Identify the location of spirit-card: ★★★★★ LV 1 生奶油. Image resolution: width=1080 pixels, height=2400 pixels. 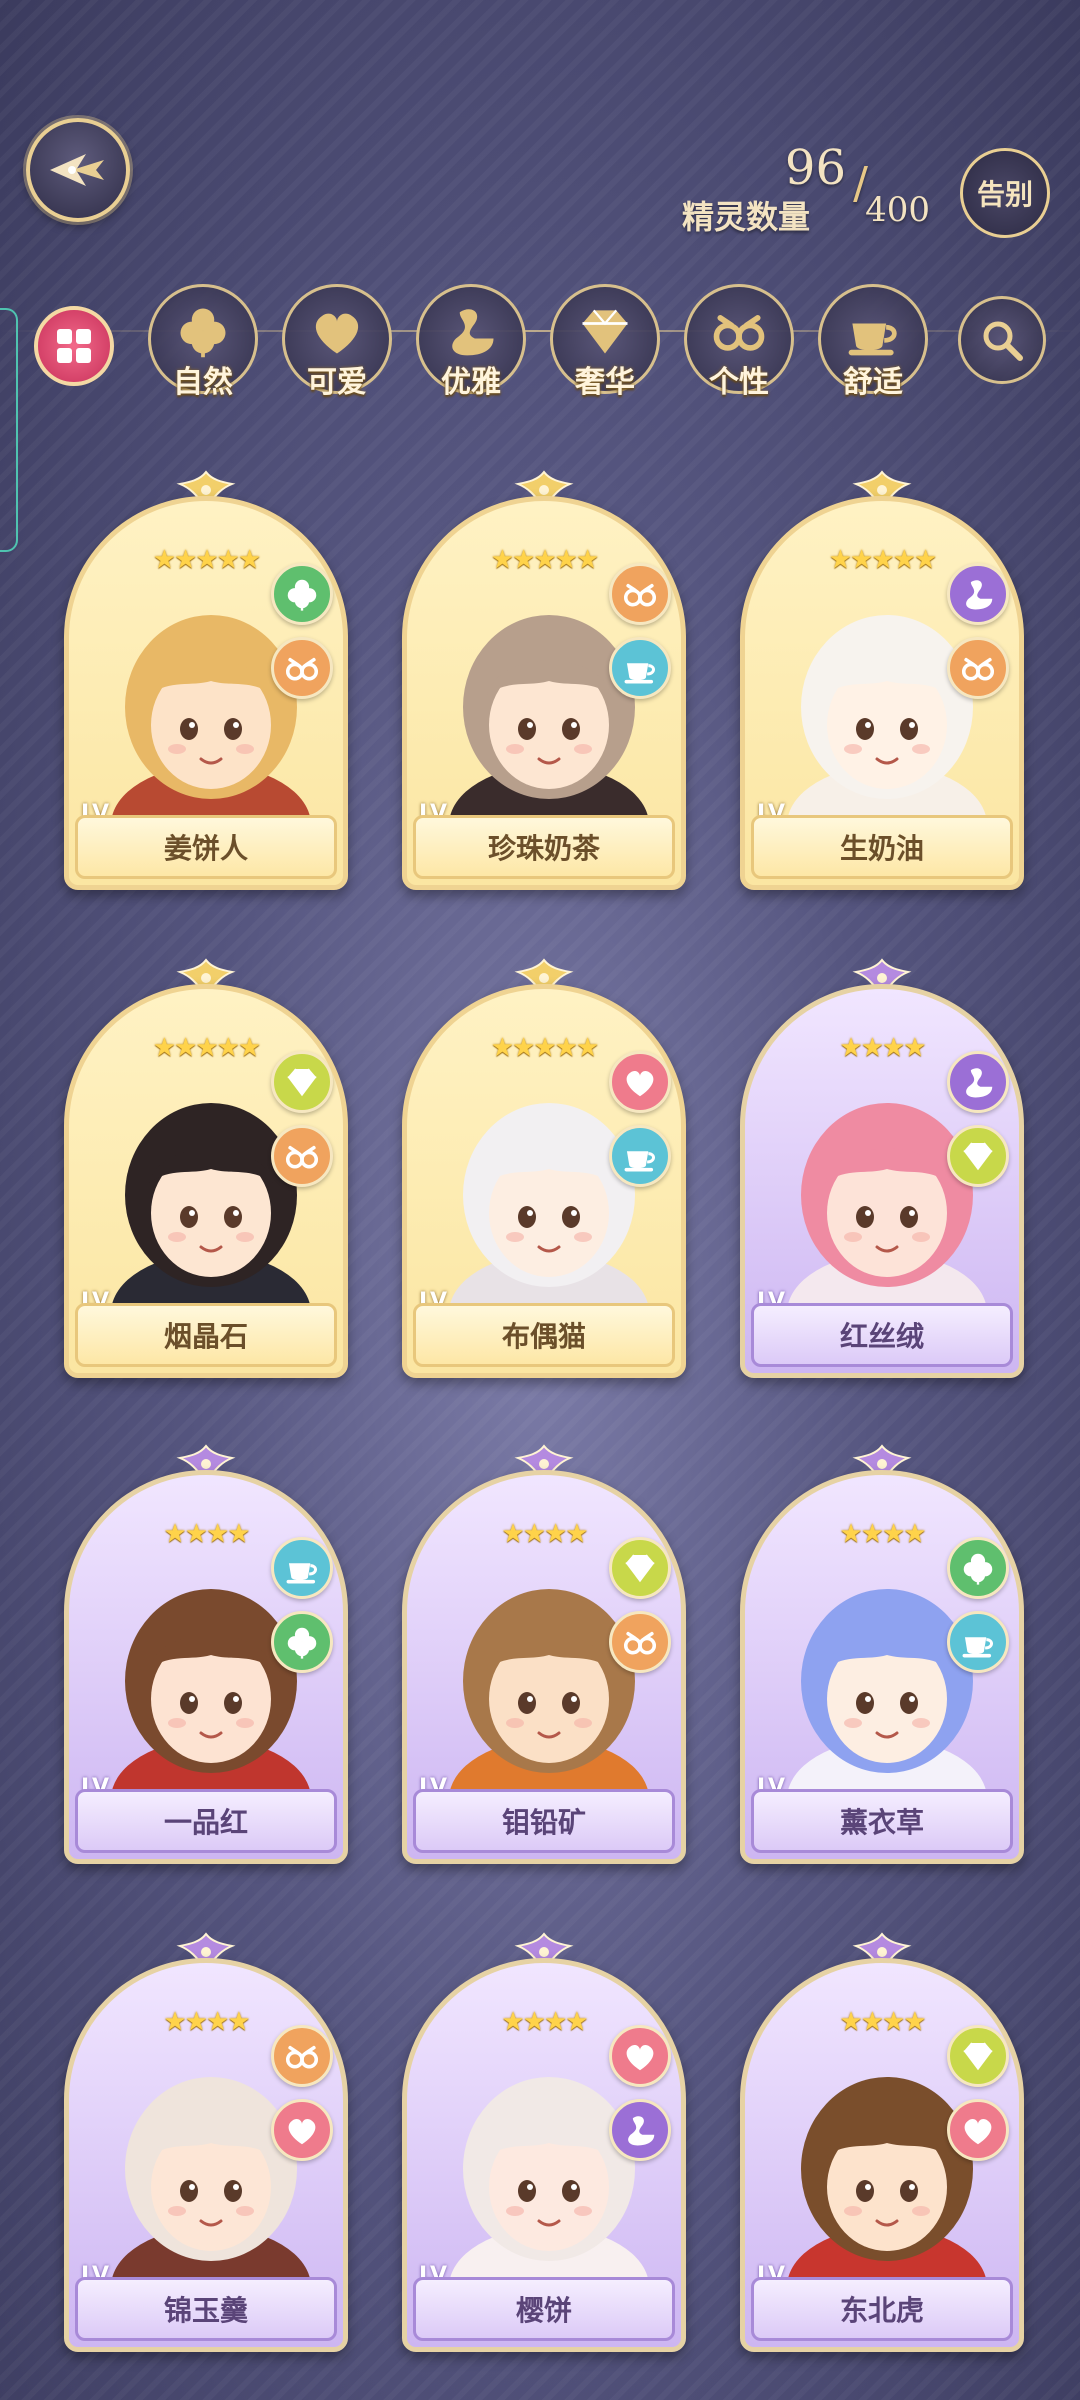
(882, 680).